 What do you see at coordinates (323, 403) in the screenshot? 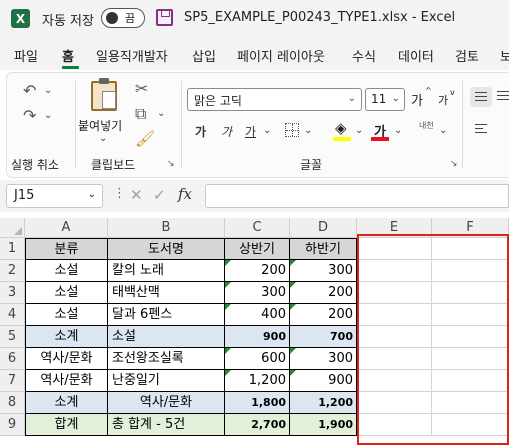
I see `cell-d8: 1,200` at bounding box center [323, 403].